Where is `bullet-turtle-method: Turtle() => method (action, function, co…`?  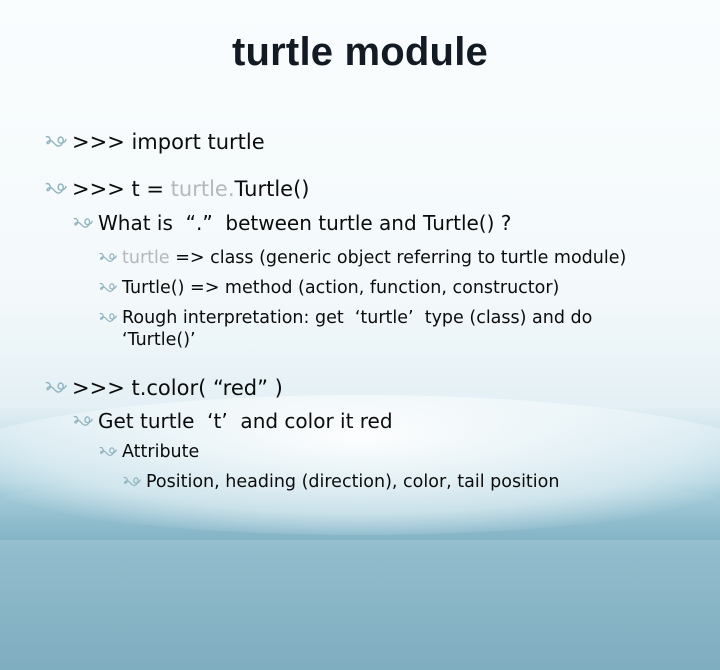
bullet-turtle-method: Turtle() => method (action, function, co… is located at coordinates (328, 288).